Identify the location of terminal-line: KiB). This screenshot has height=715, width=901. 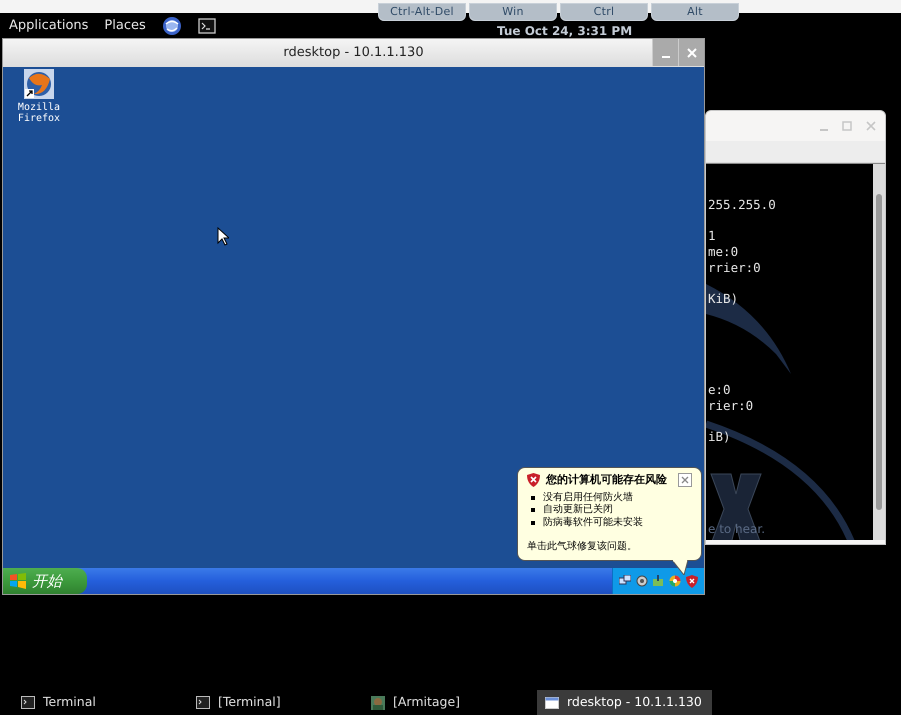
(724, 299).